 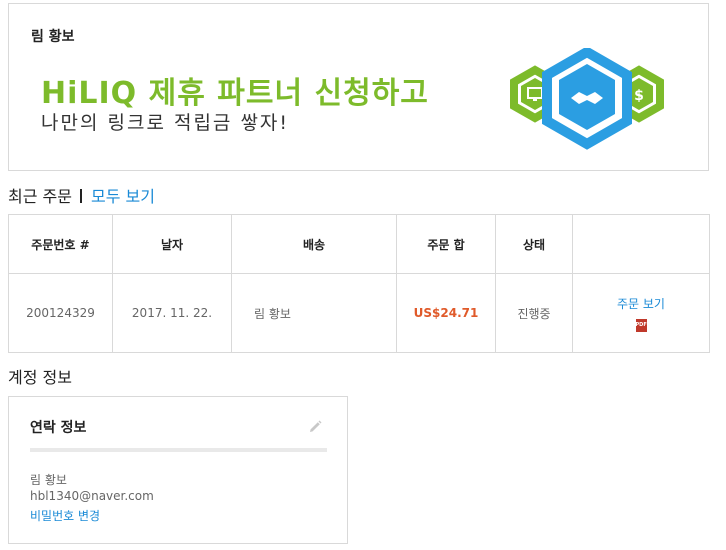 I want to click on pencil-icon, so click(x=315, y=427).